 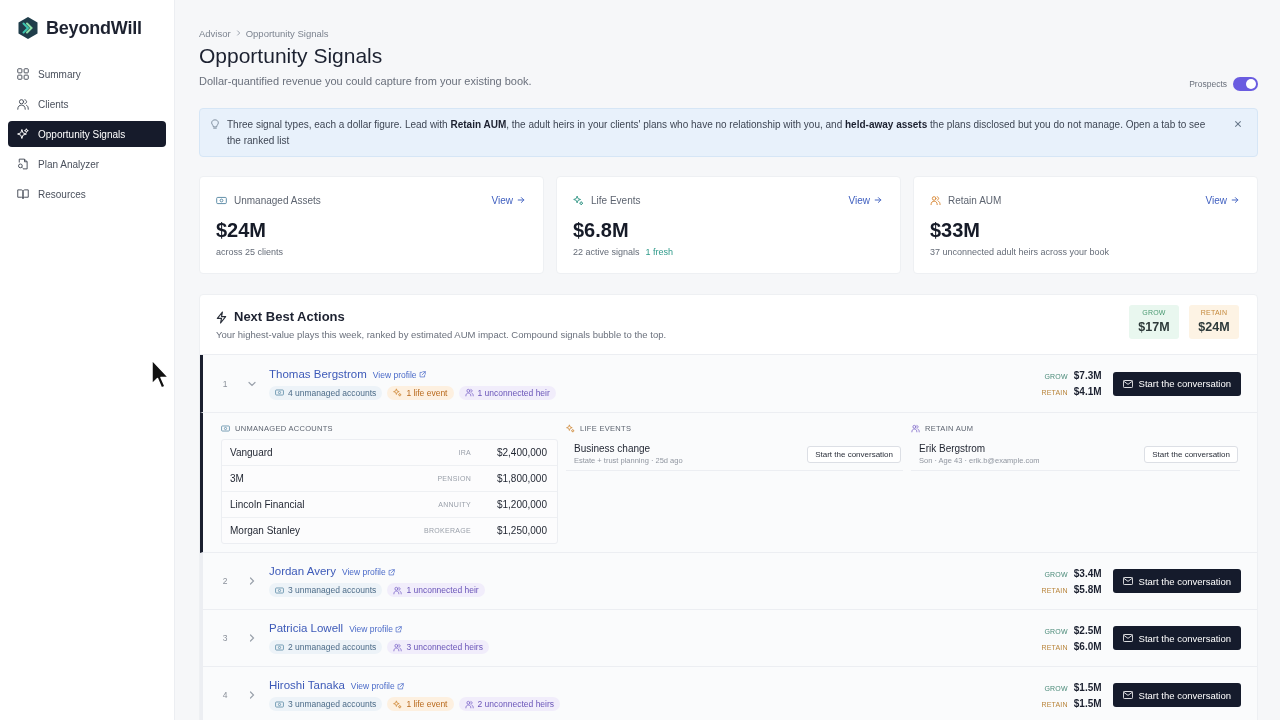 I want to click on account-name: Vanguard, so click(x=252, y=452).